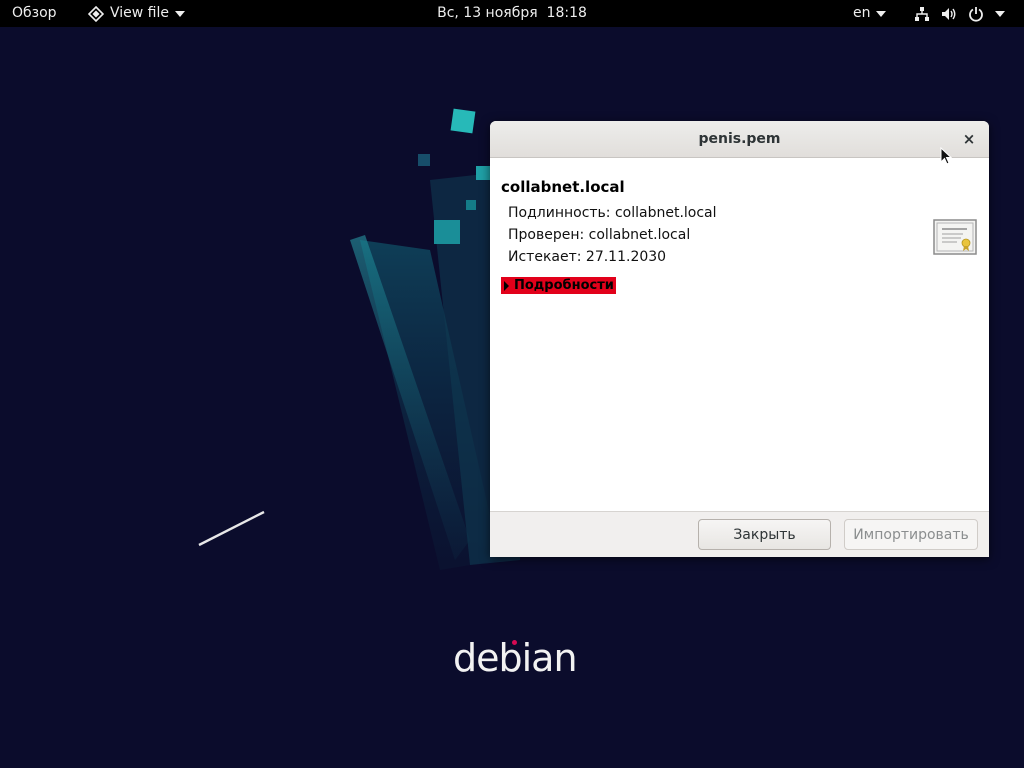 Image resolution: width=1024 pixels, height=768 pixels. I want to click on debian-logo-dot, so click(514, 642).